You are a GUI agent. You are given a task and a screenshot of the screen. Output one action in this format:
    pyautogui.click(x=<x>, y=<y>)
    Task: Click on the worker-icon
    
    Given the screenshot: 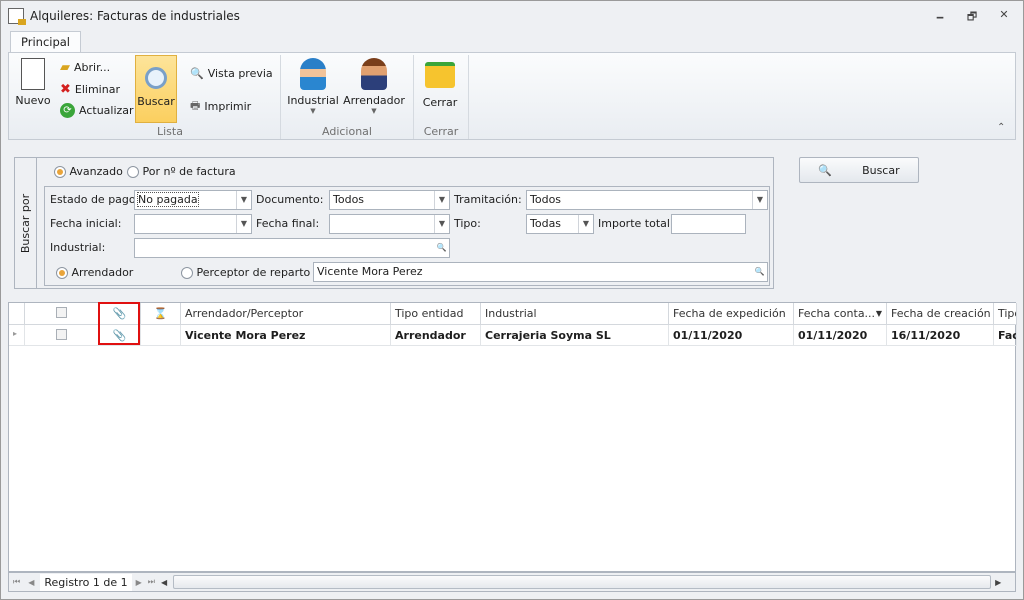 What is the action you would take?
    pyautogui.click(x=313, y=74)
    